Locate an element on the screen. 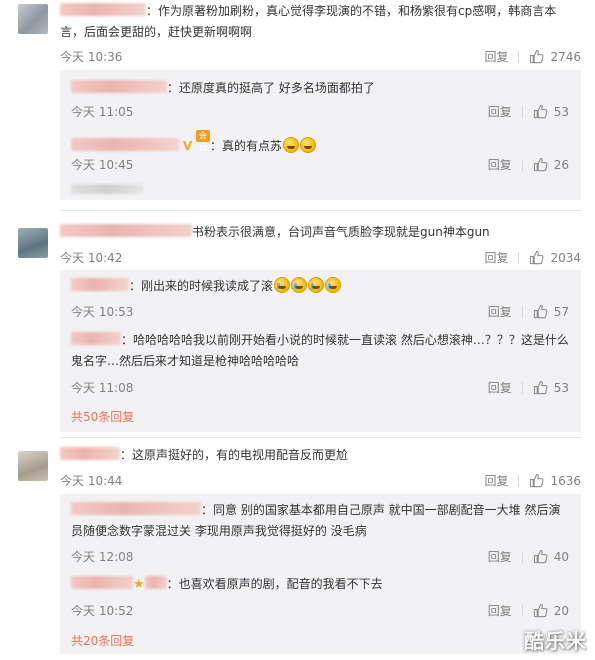 This screenshot has width=595, height=660. like-button: 1636 is located at coordinates (555, 480).